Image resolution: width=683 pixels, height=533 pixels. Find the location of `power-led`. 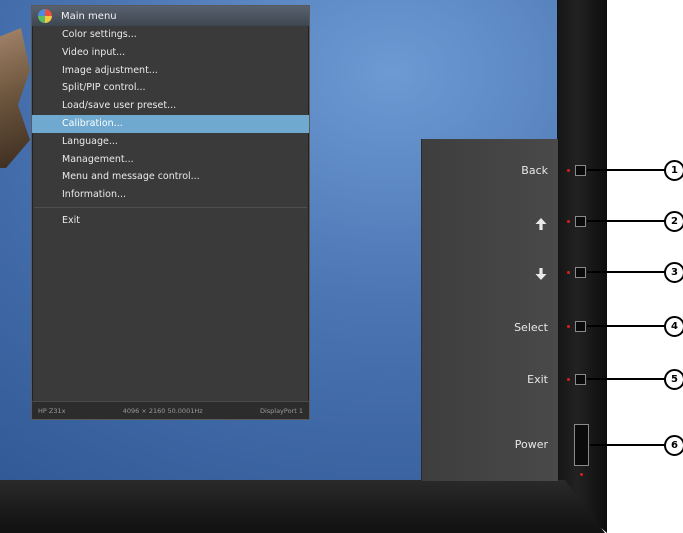

power-led is located at coordinates (581, 474).